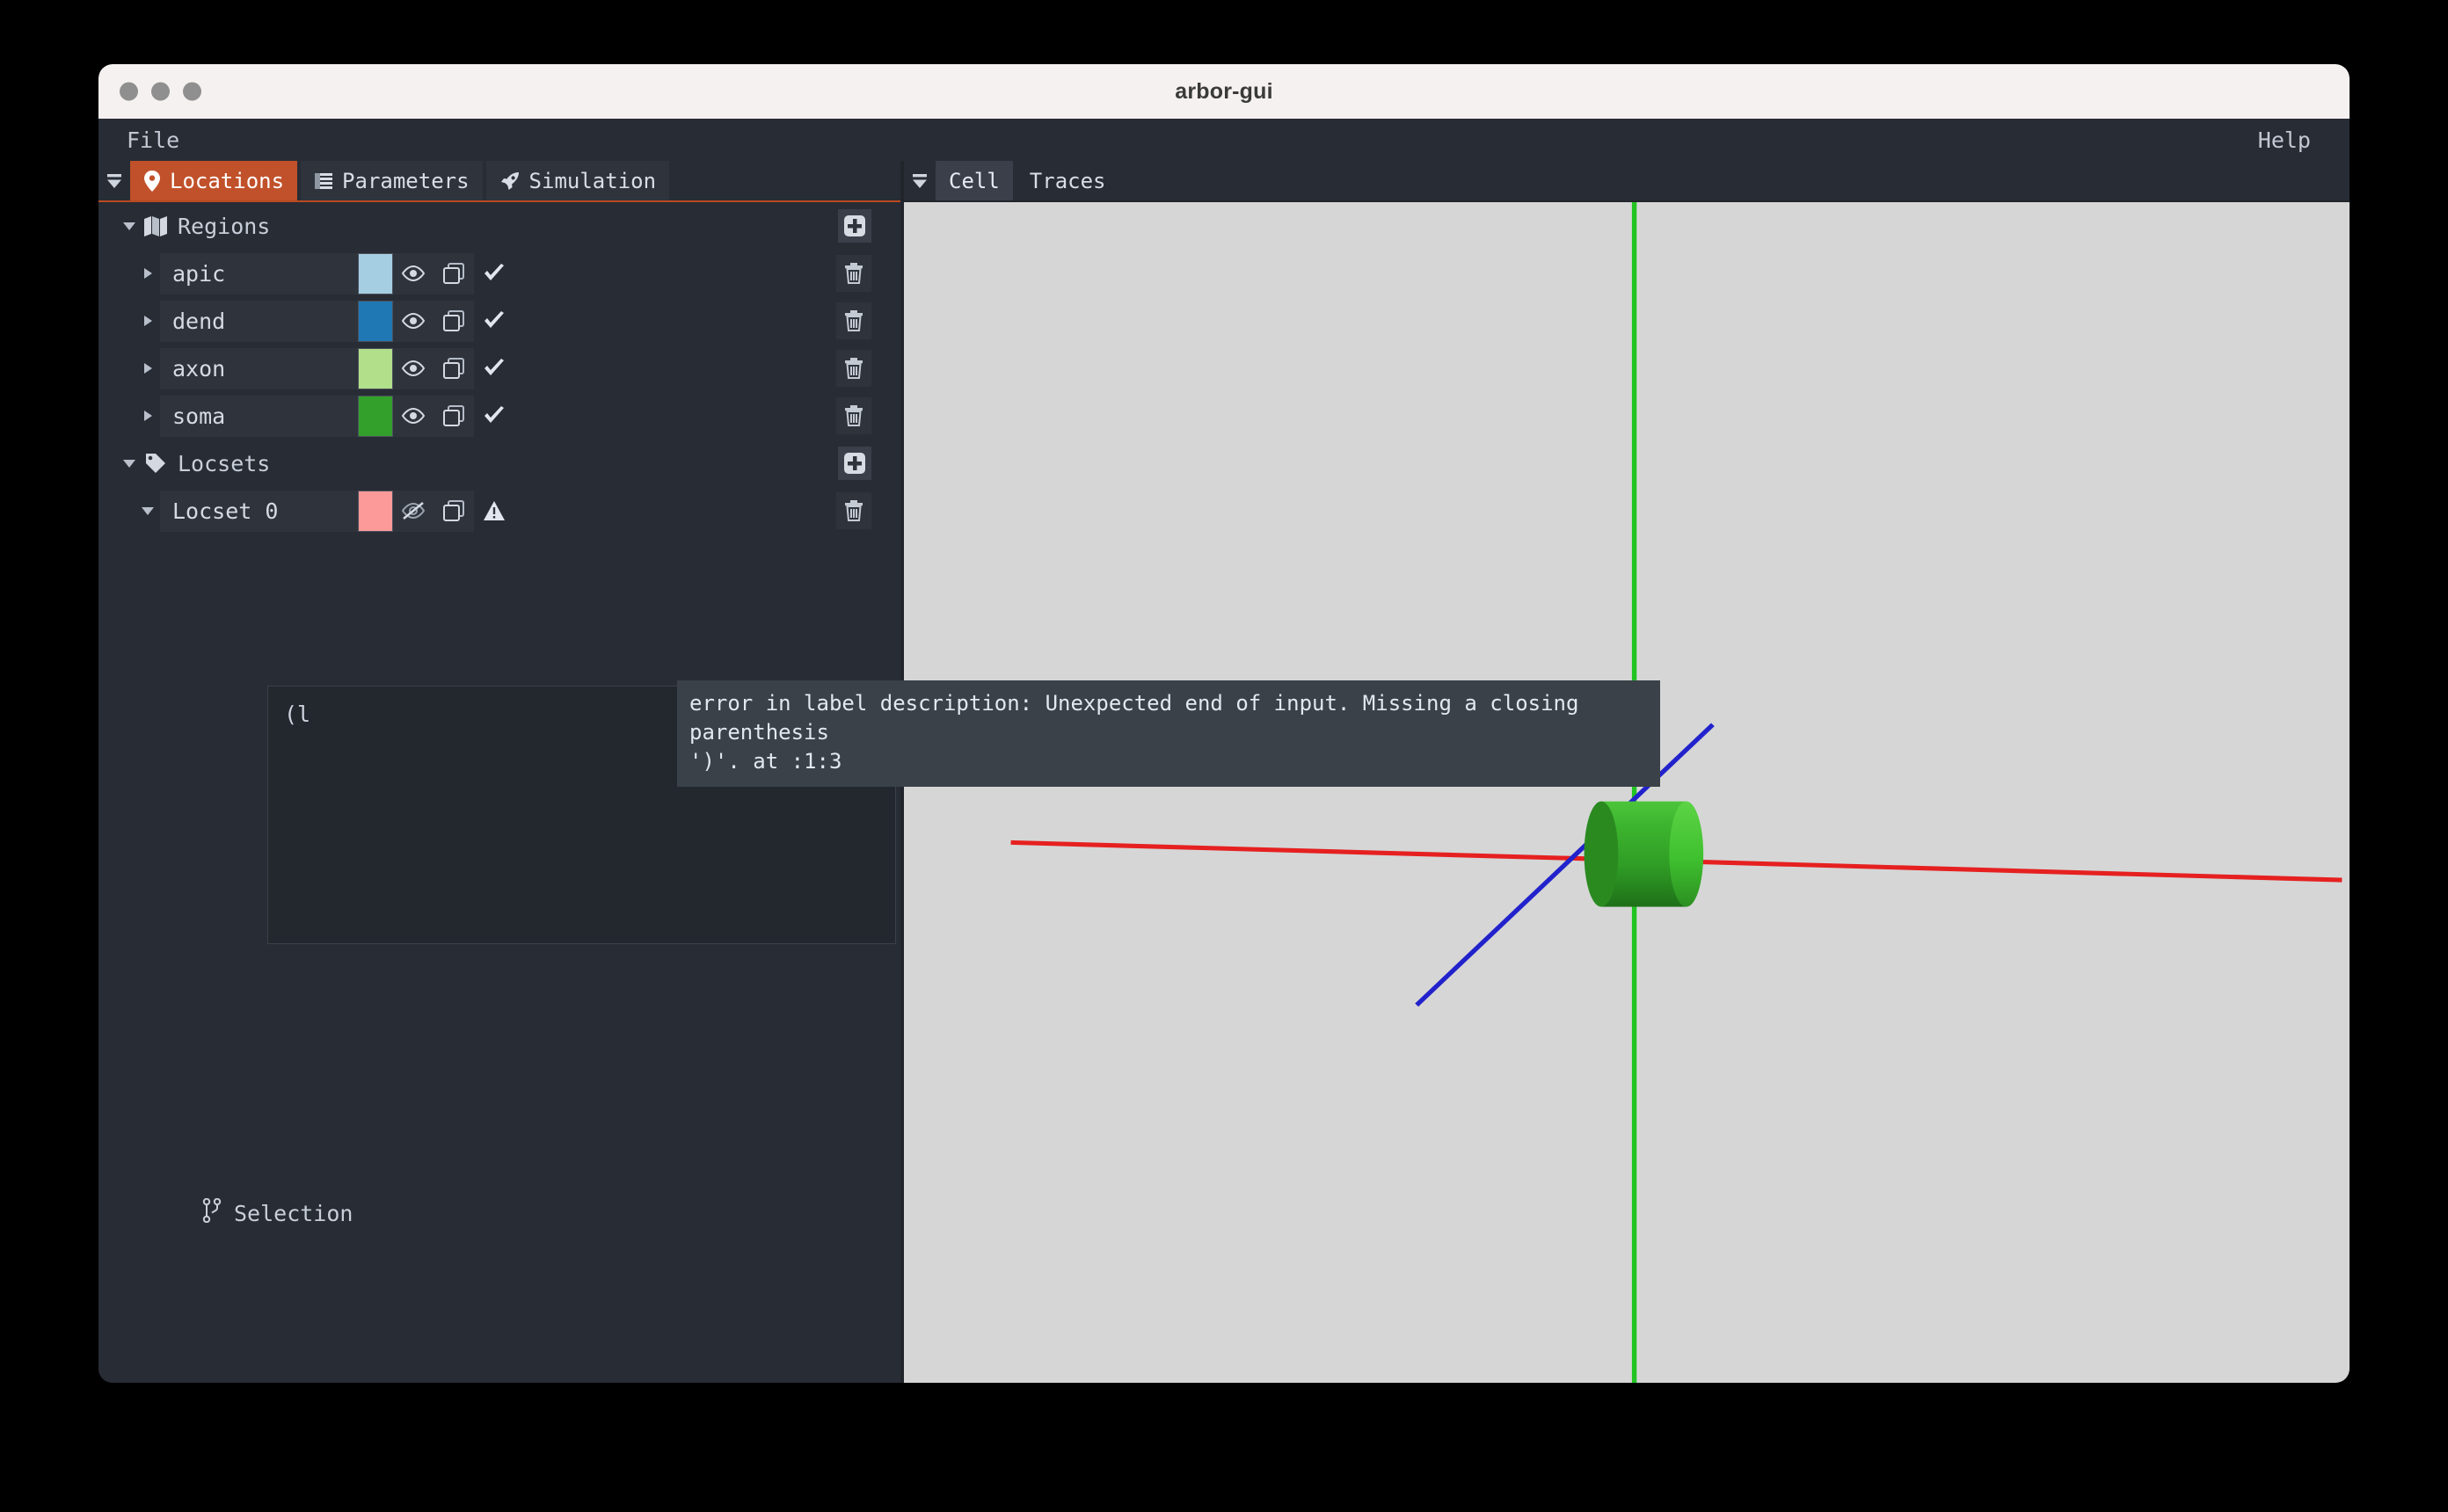 The width and height of the screenshot is (2448, 1512). I want to click on tab-simulation: Simulation, so click(577, 181).